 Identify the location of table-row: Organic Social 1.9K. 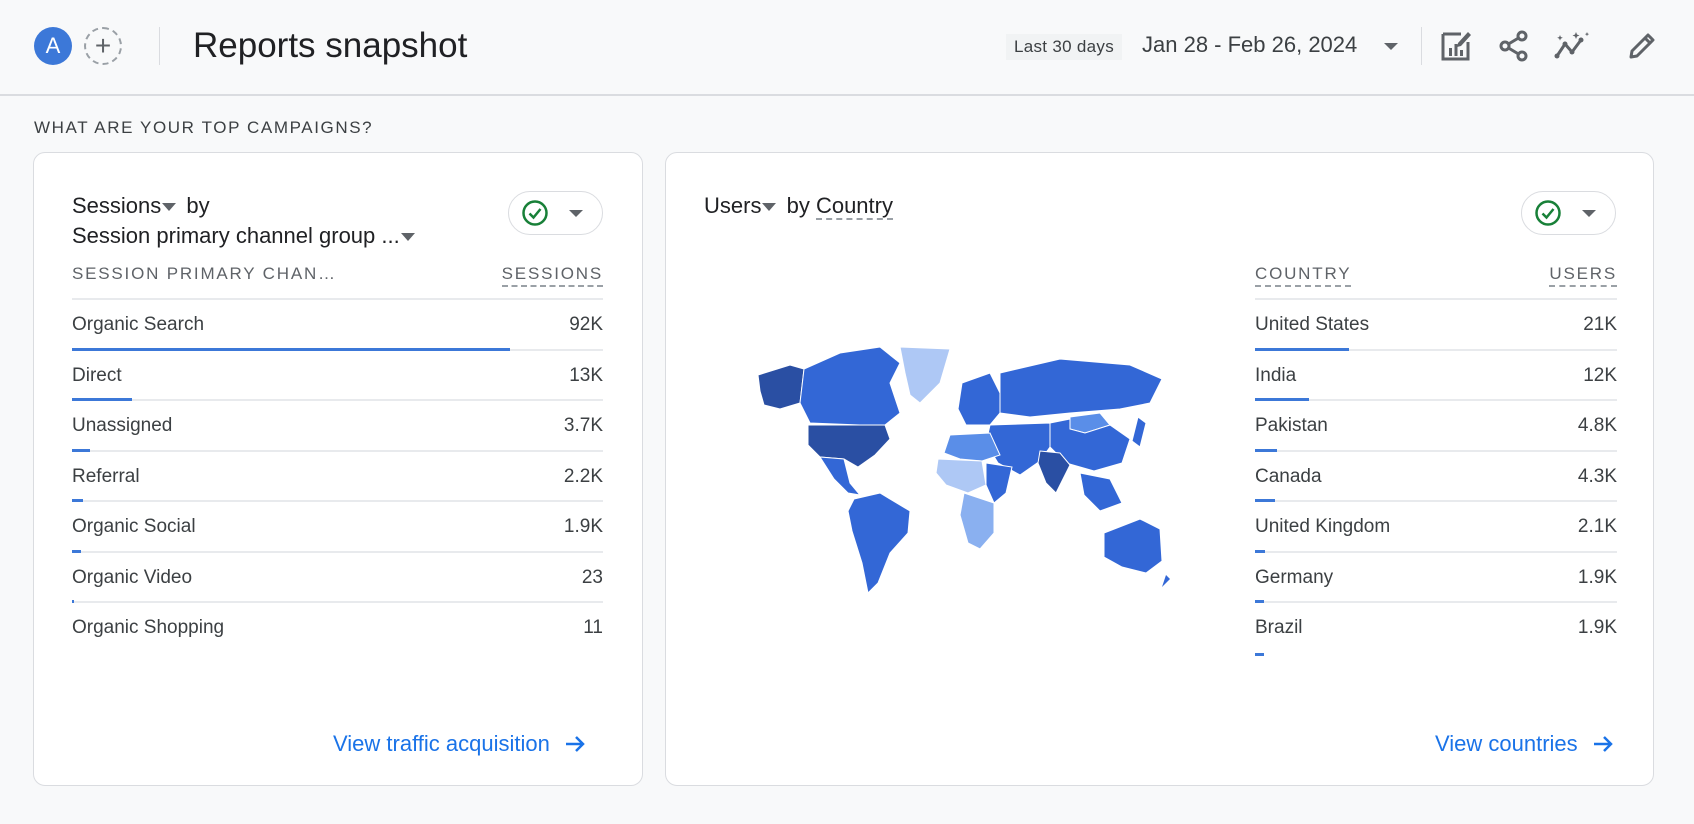
(337, 527).